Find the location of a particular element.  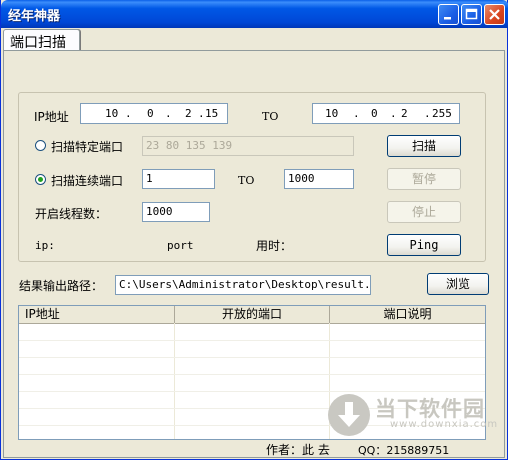

minimize-icon is located at coordinates (447, 18).